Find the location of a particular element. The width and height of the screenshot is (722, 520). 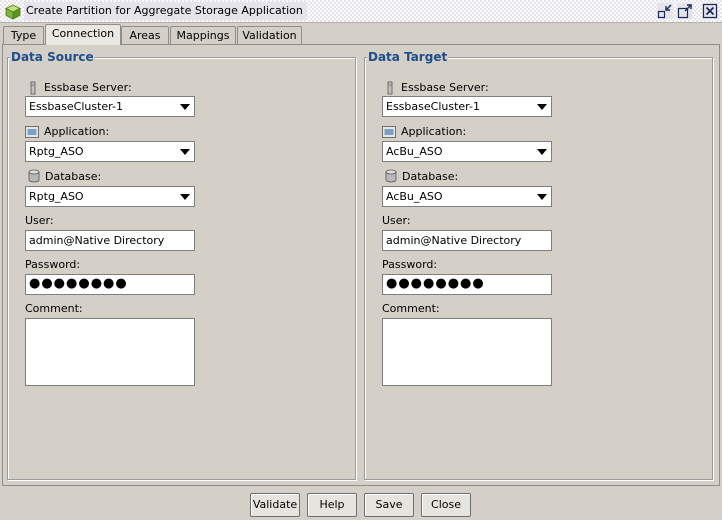

tab-type: Type is located at coordinates (23, 35).